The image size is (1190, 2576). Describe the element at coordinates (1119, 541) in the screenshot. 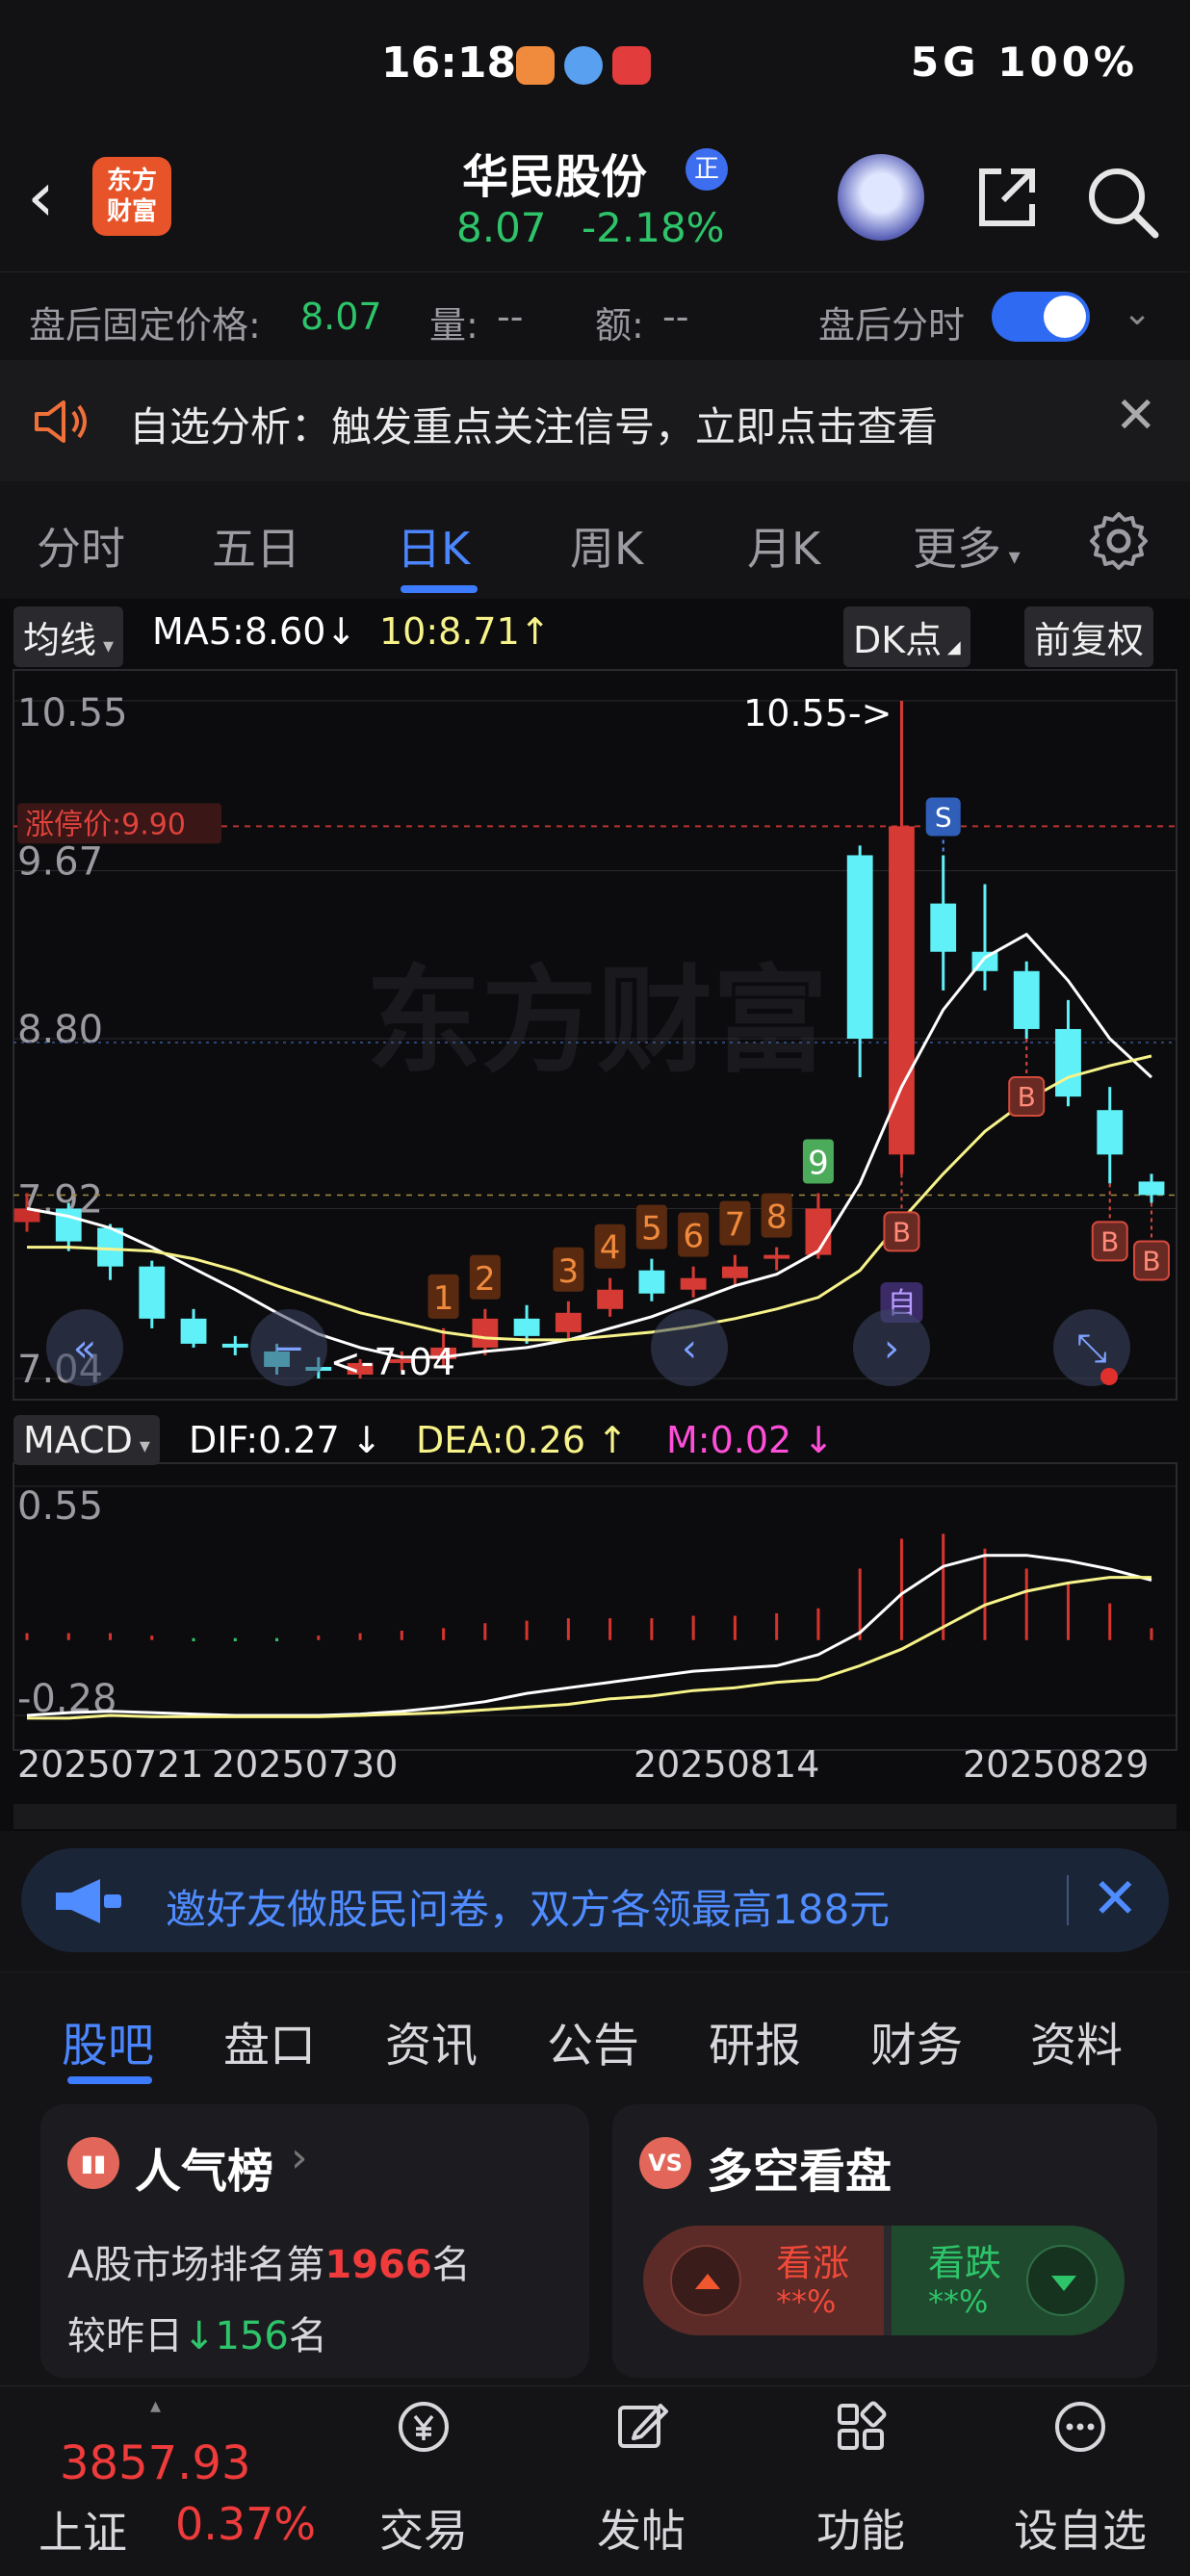

I see `gear-icon` at that location.